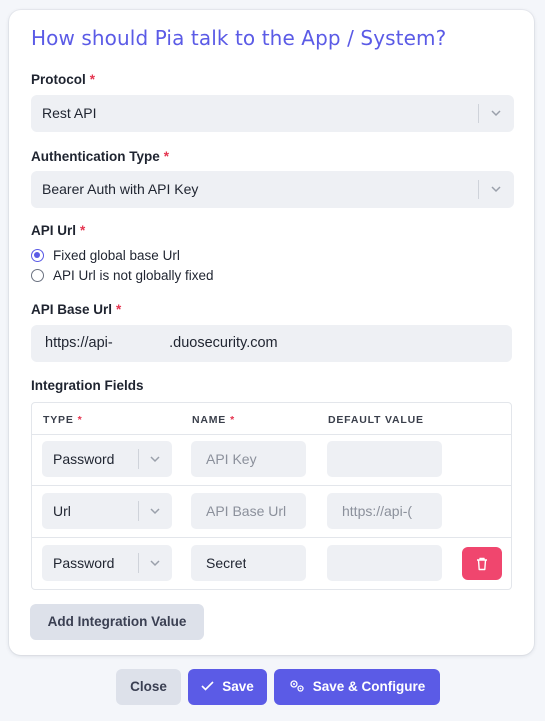 Image resolution: width=545 pixels, height=721 pixels. I want to click on protocol-value: Rest API, so click(69, 113).